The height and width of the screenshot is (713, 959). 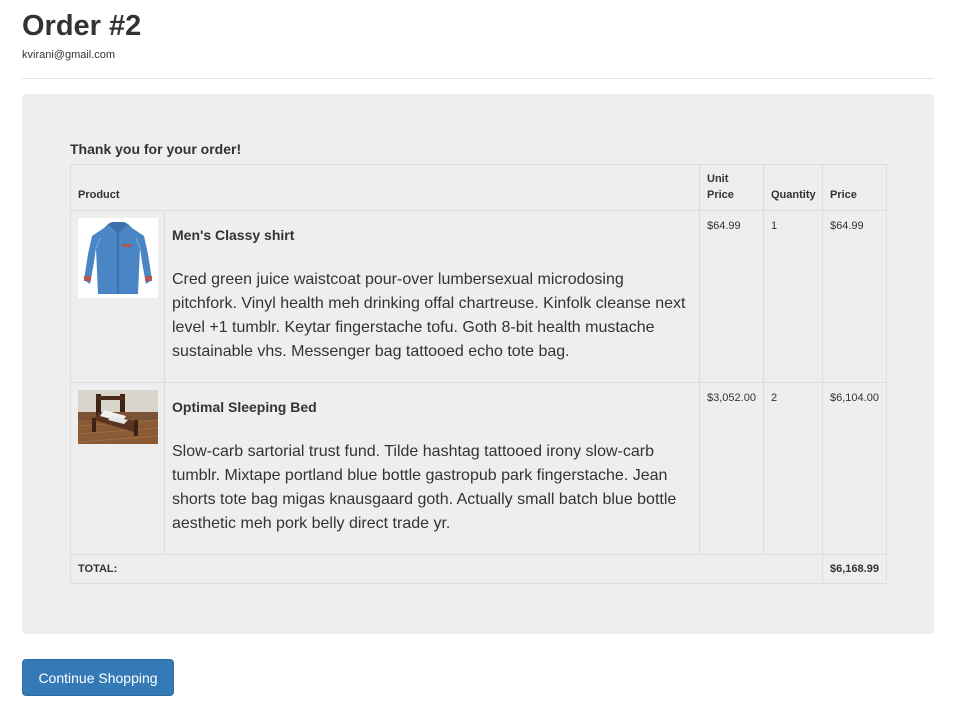 I want to click on column-header-quantity: Quantity, so click(x=793, y=187).